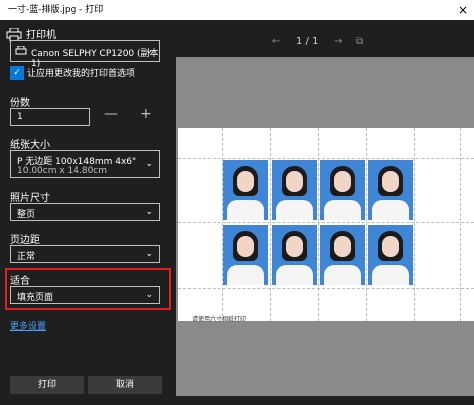  Describe the element at coordinates (146, 114) in the screenshot. I see `copies-increment-button: +` at that location.